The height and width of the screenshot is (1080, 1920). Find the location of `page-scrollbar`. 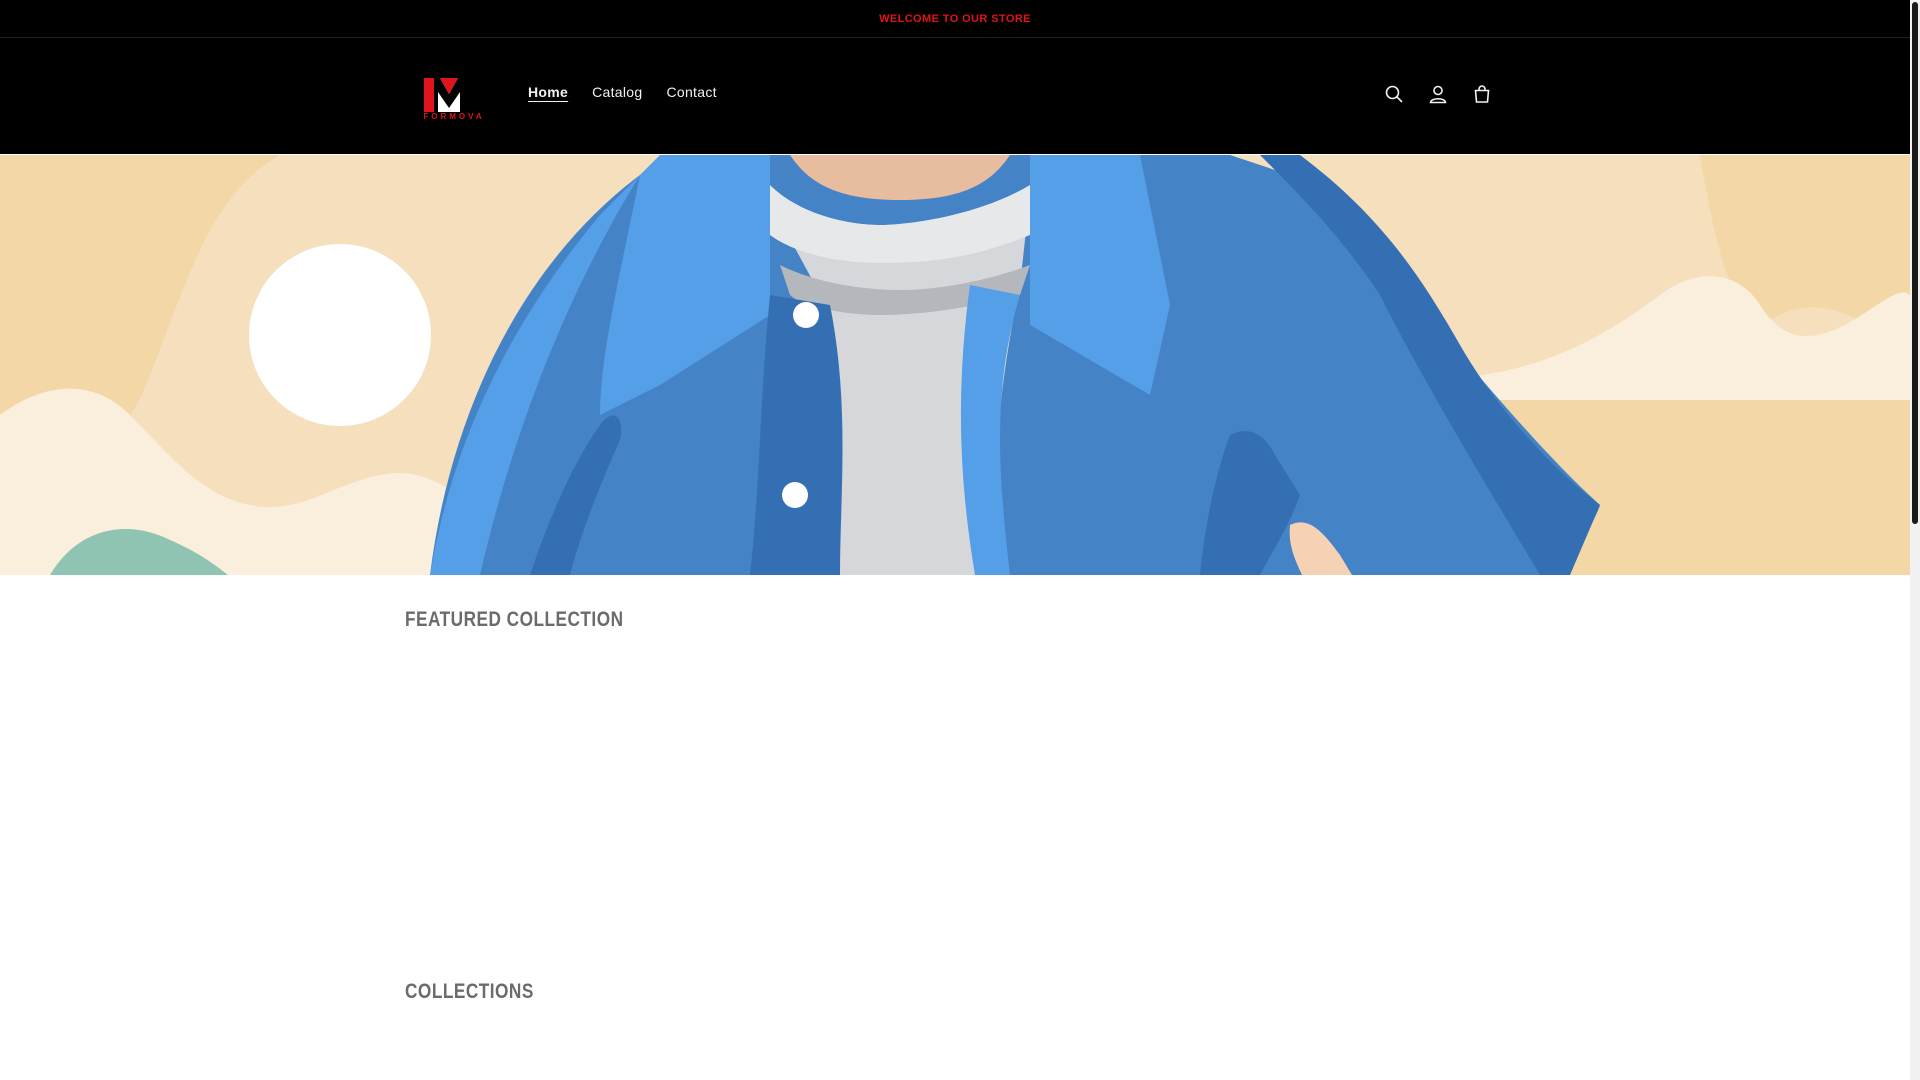

page-scrollbar is located at coordinates (1915, 540).